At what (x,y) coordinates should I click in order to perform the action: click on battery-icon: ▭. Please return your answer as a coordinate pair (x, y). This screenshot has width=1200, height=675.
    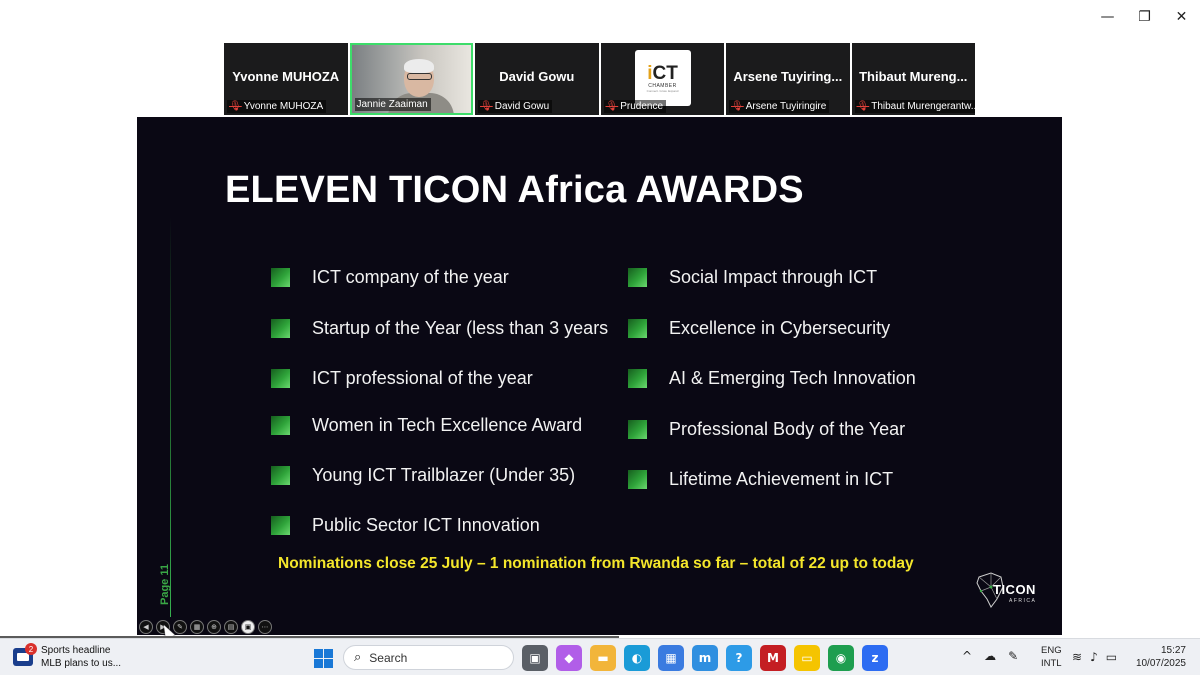
    Looking at the image, I should click on (1111, 657).